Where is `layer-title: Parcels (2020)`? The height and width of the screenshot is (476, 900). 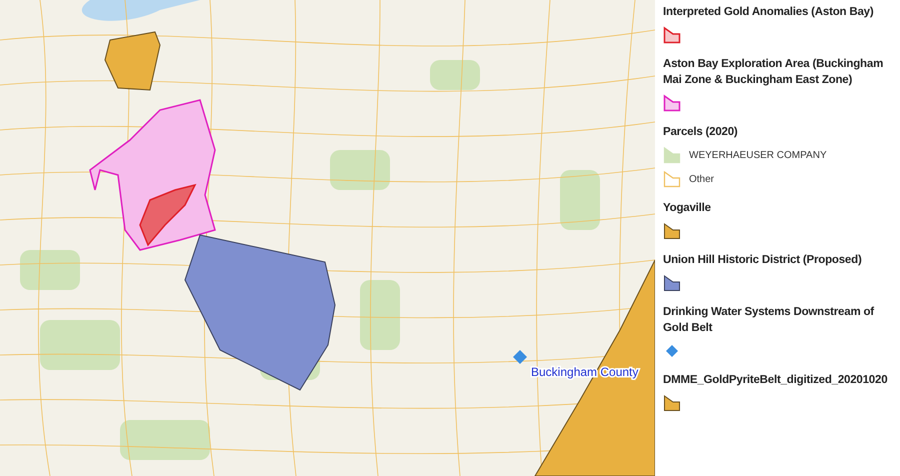
layer-title: Parcels (2020) is located at coordinates (701, 132).